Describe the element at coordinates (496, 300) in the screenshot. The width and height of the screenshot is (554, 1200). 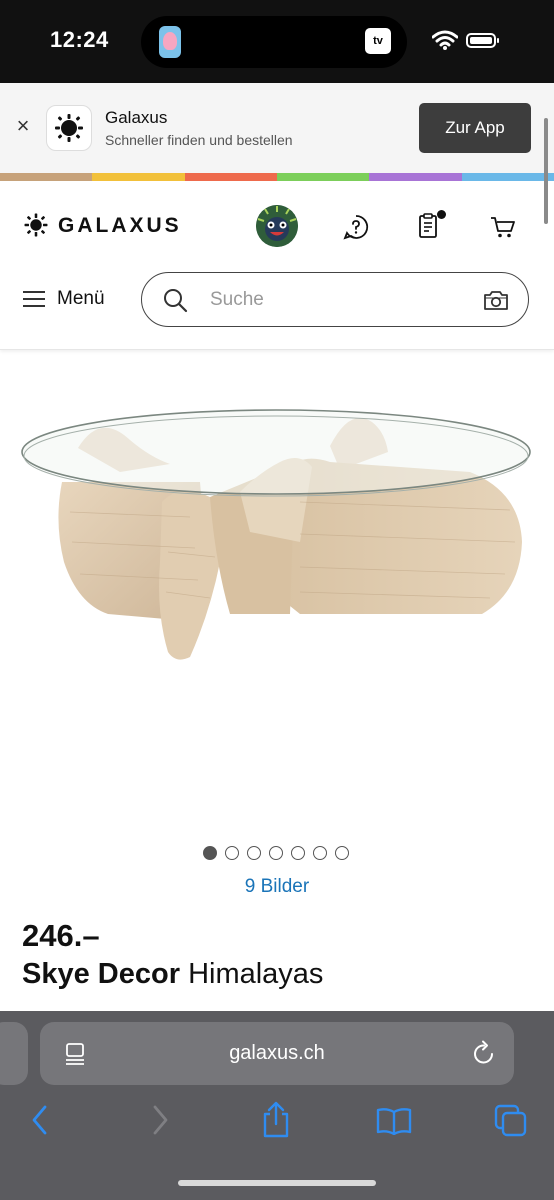
I see `camera-icon` at that location.